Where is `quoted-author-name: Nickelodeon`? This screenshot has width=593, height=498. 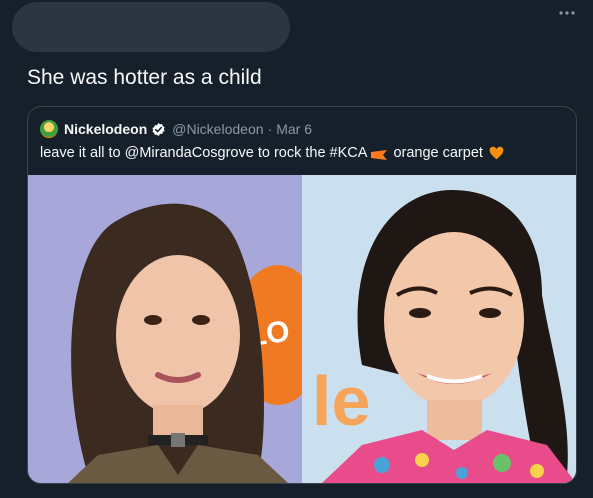
quoted-author-name: Nickelodeon is located at coordinates (105, 129).